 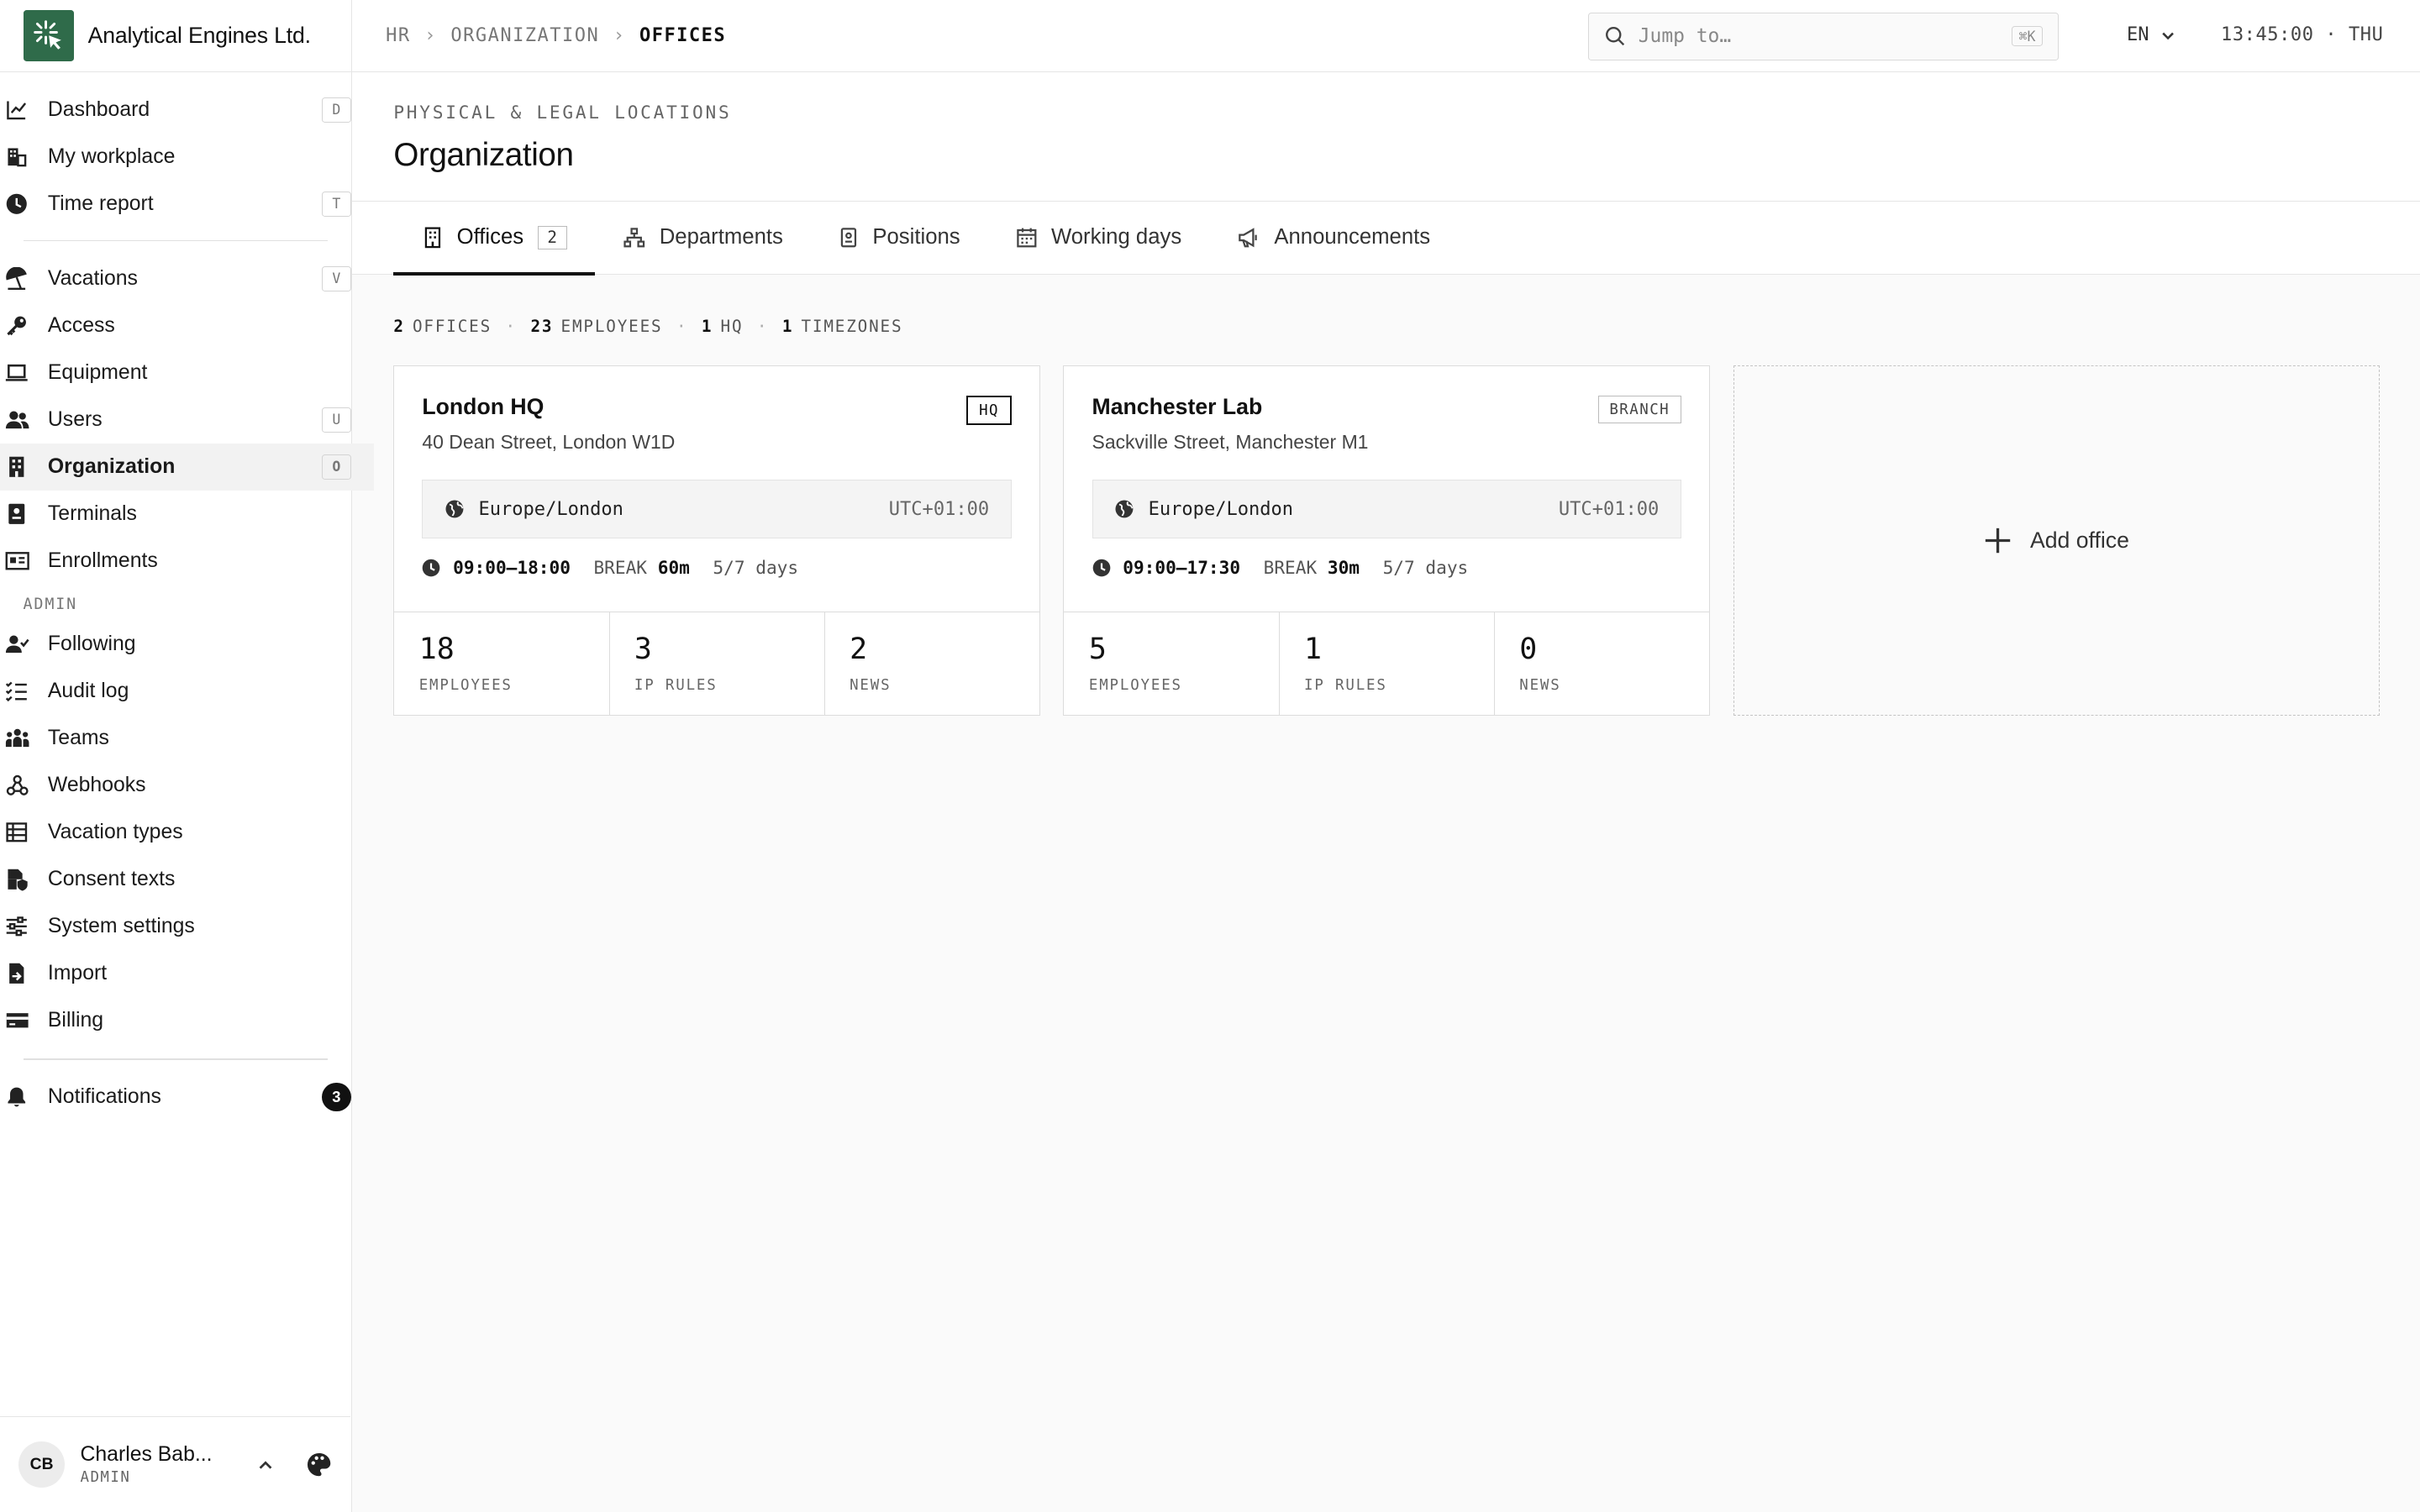 I want to click on office-name: Manchester Lab, so click(x=1177, y=407).